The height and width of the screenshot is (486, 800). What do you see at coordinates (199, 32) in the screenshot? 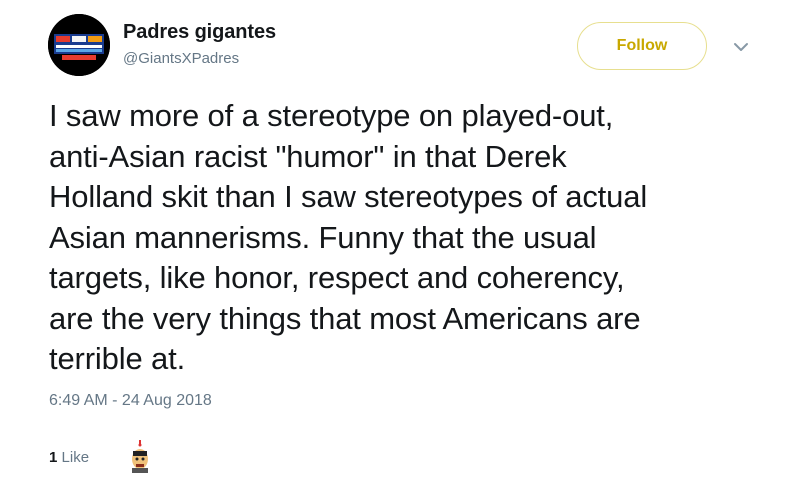
I see `display-name: Padres gigantes` at bounding box center [199, 32].